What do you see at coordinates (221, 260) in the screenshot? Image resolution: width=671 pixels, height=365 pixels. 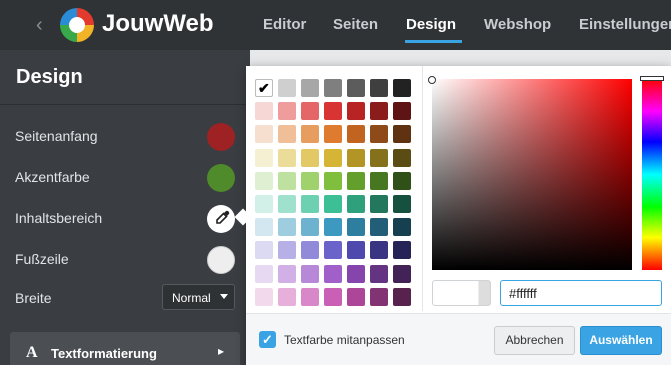 I see `color-swatch-fusszeile` at bounding box center [221, 260].